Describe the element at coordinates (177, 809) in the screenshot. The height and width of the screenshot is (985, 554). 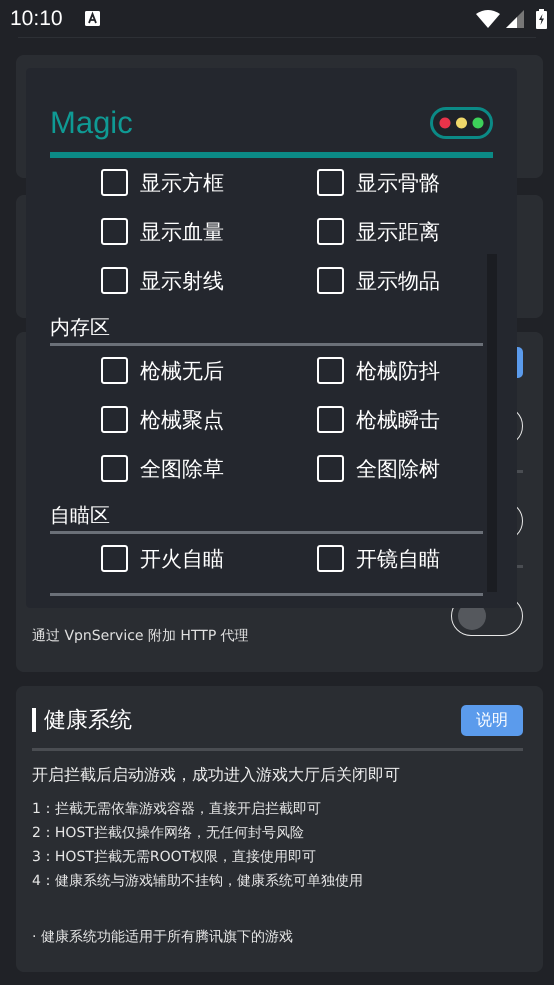
I see `list-item: 1：拦截无需依靠游戏容器，直接开启拦截即可` at that location.